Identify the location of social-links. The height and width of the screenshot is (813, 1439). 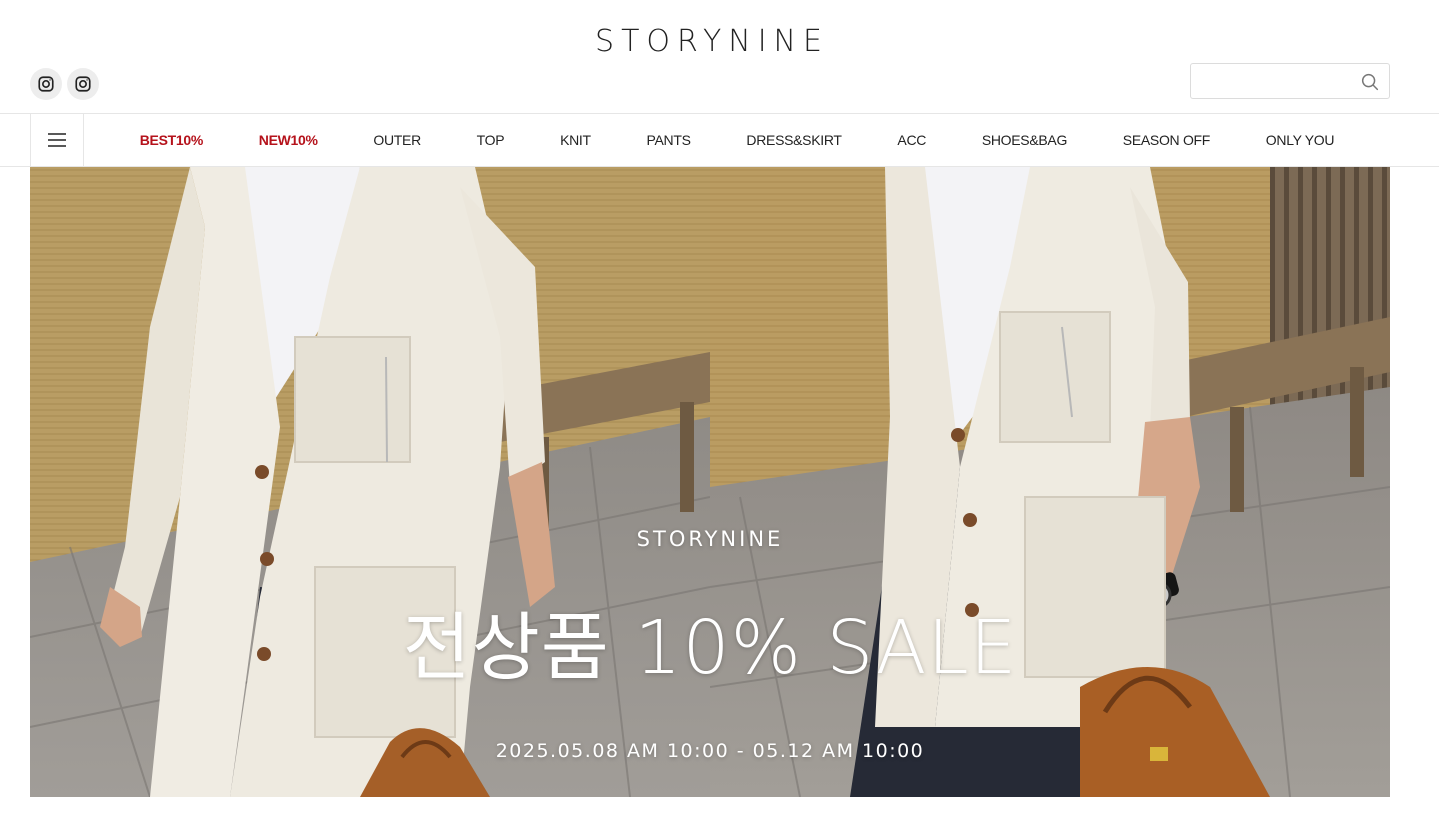
(64, 84).